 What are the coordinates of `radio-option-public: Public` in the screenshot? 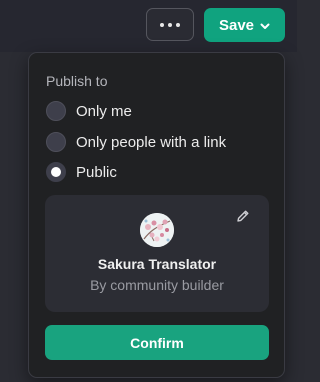 It's located at (81, 172).